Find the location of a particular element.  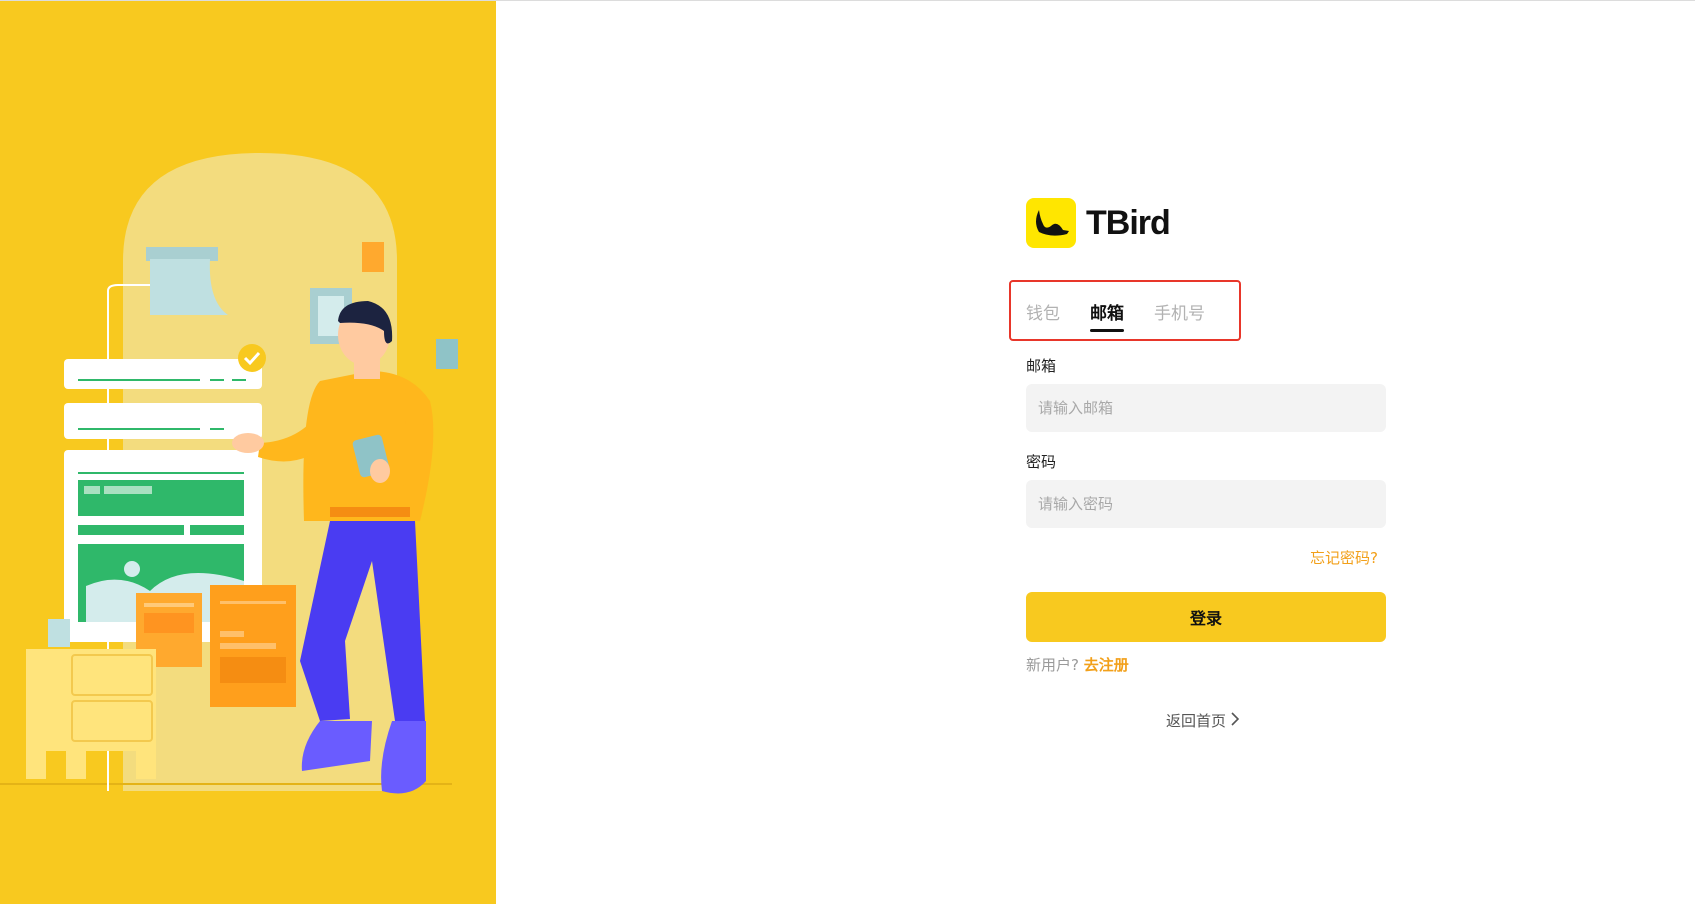

back-home-link: 返回首页 is located at coordinates (1203, 720).